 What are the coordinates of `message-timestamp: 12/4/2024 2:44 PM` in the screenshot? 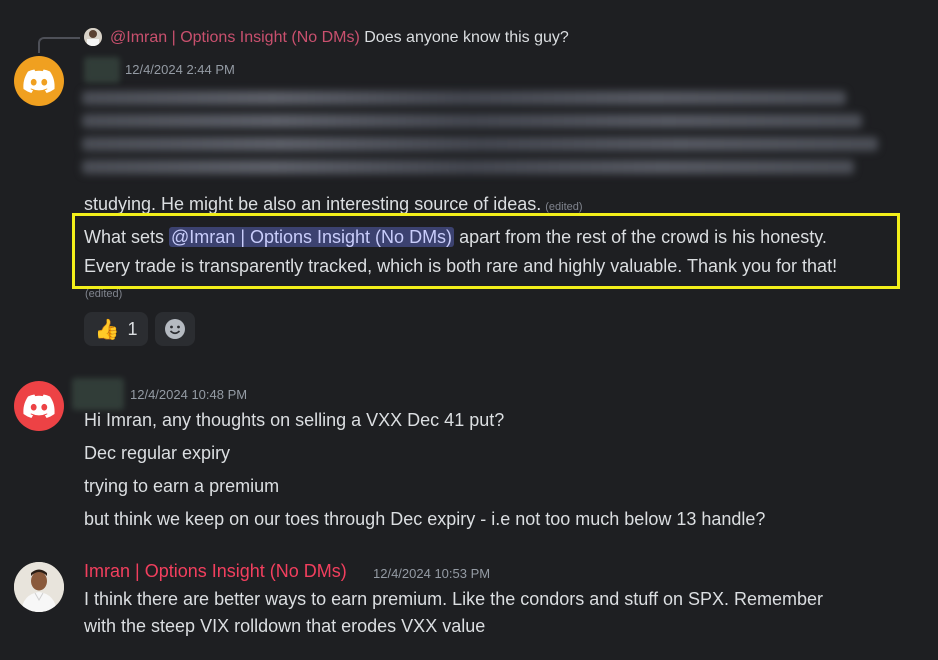 It's located at (180, 69).